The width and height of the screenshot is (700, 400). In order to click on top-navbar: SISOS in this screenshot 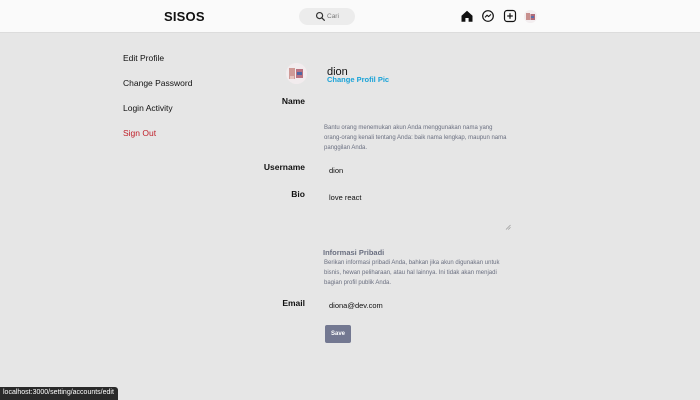, I will do `click(350, 16)`.